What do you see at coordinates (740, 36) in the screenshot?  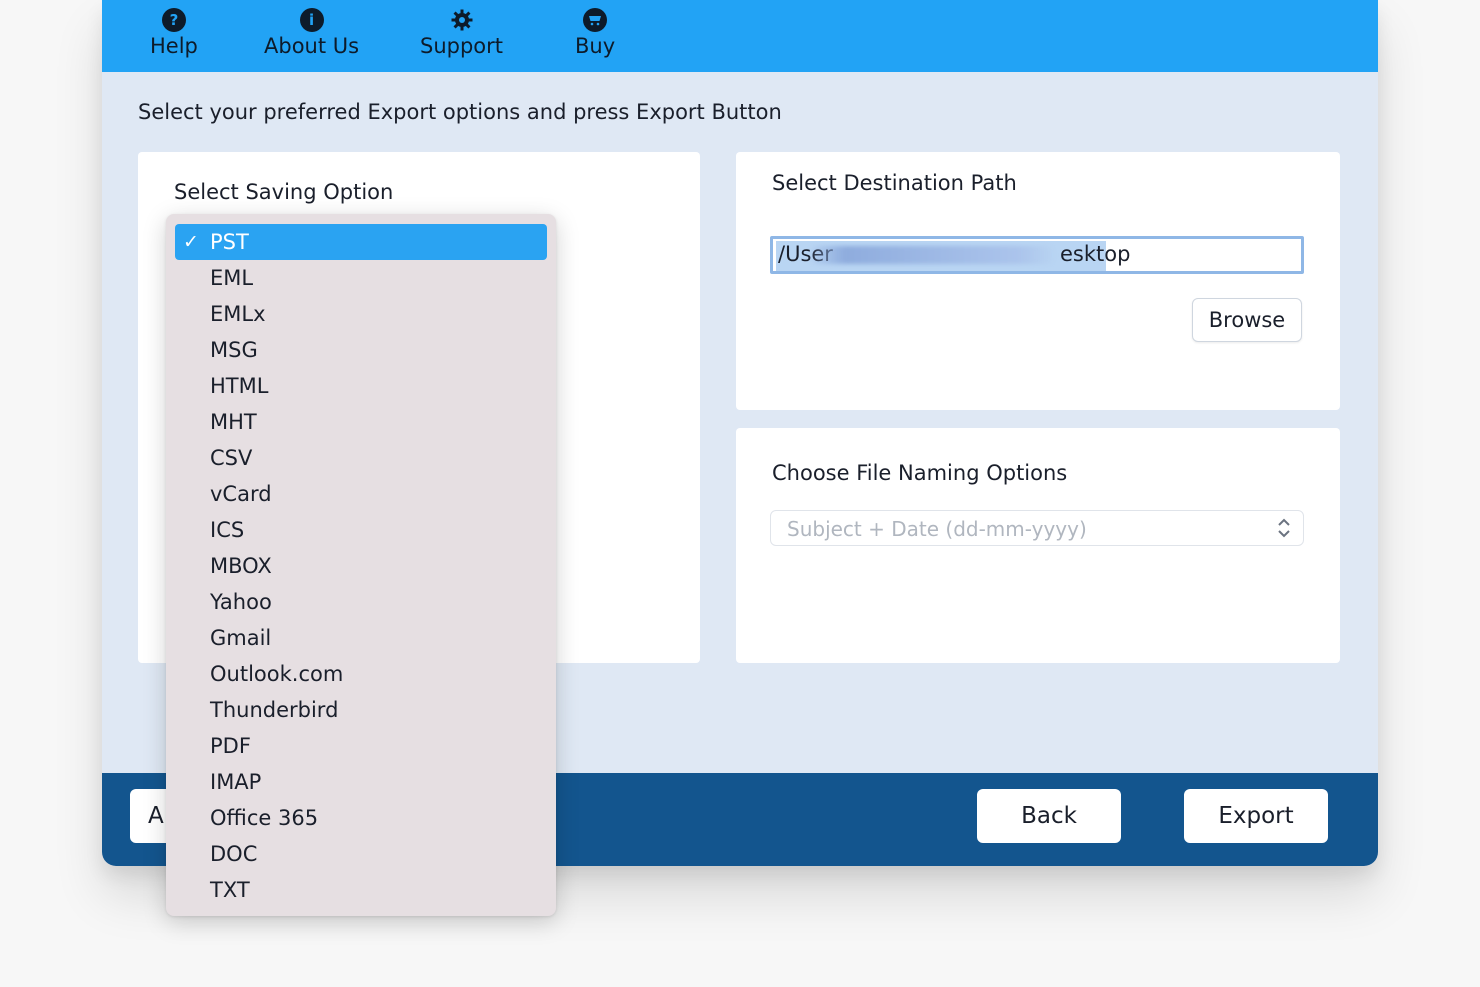 I see `top-toolbar: ? Help i About Us Support Buy` at bounding box center [740, 36].